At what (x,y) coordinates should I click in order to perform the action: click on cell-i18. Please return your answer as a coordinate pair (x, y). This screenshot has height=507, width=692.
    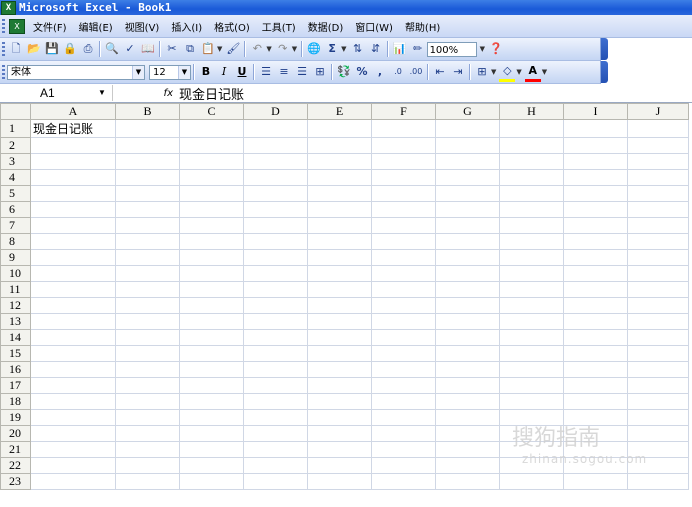
    Looking at the image, I should click on (595, 401).